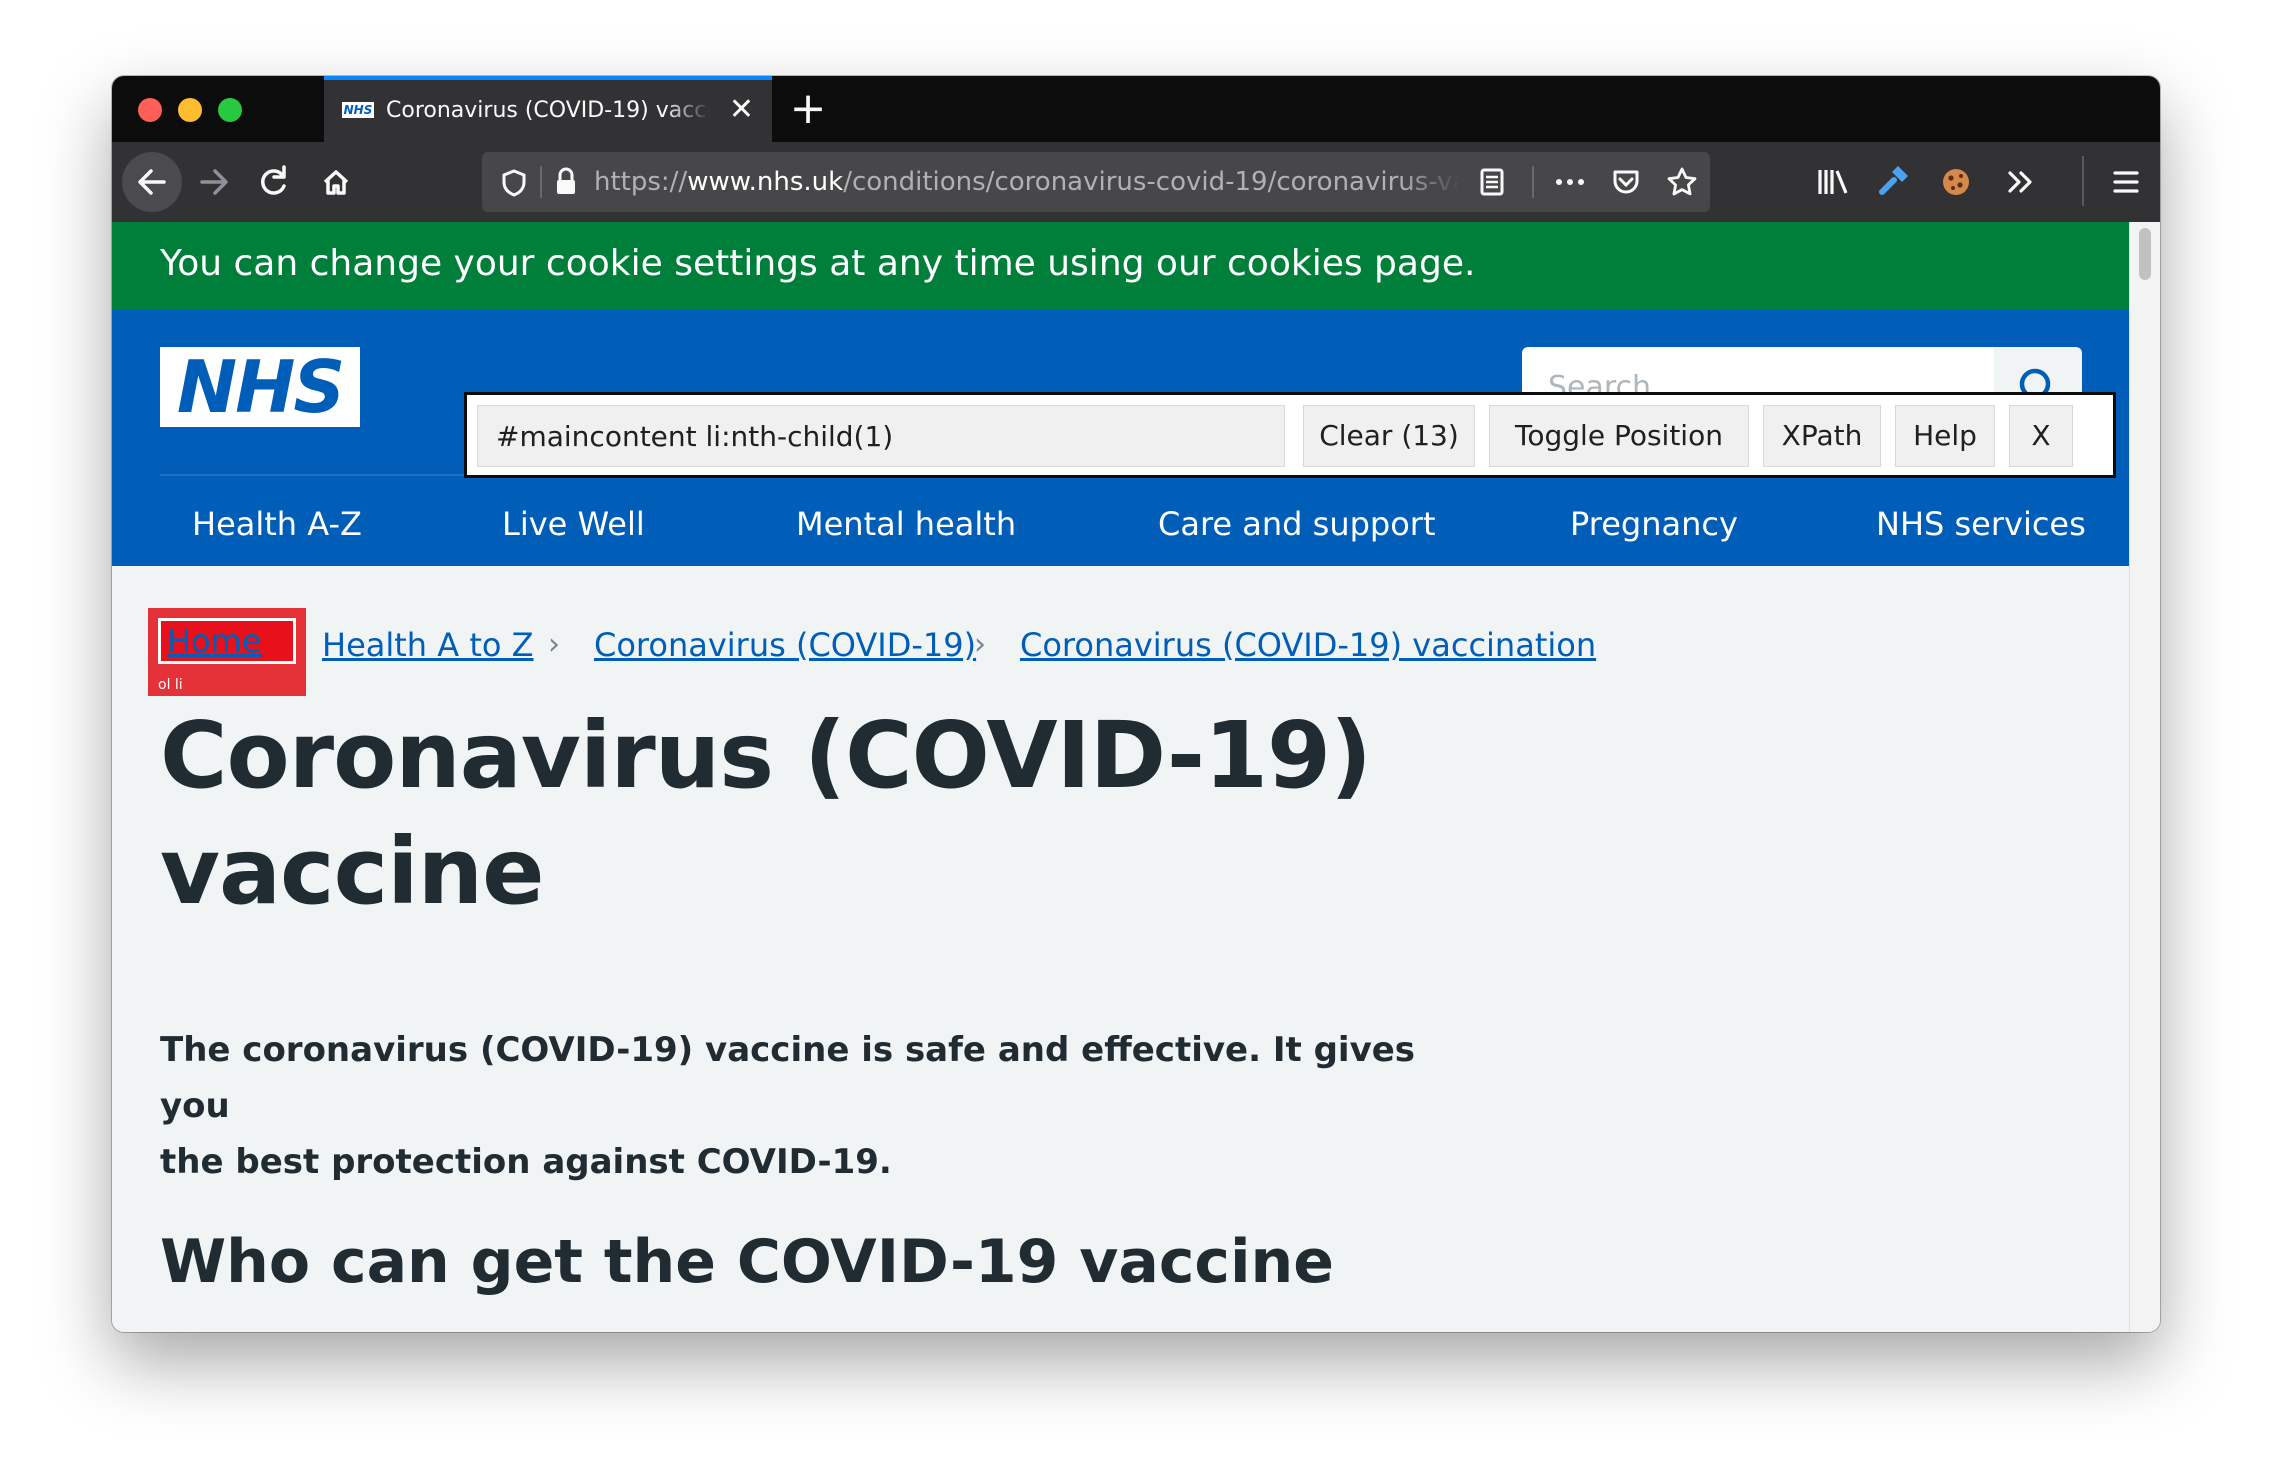 The image size is (2272, 1480). Describe the element at coordinates (741, 110) in the screenshot. I see `close-tab-icon: ✕` at that location.